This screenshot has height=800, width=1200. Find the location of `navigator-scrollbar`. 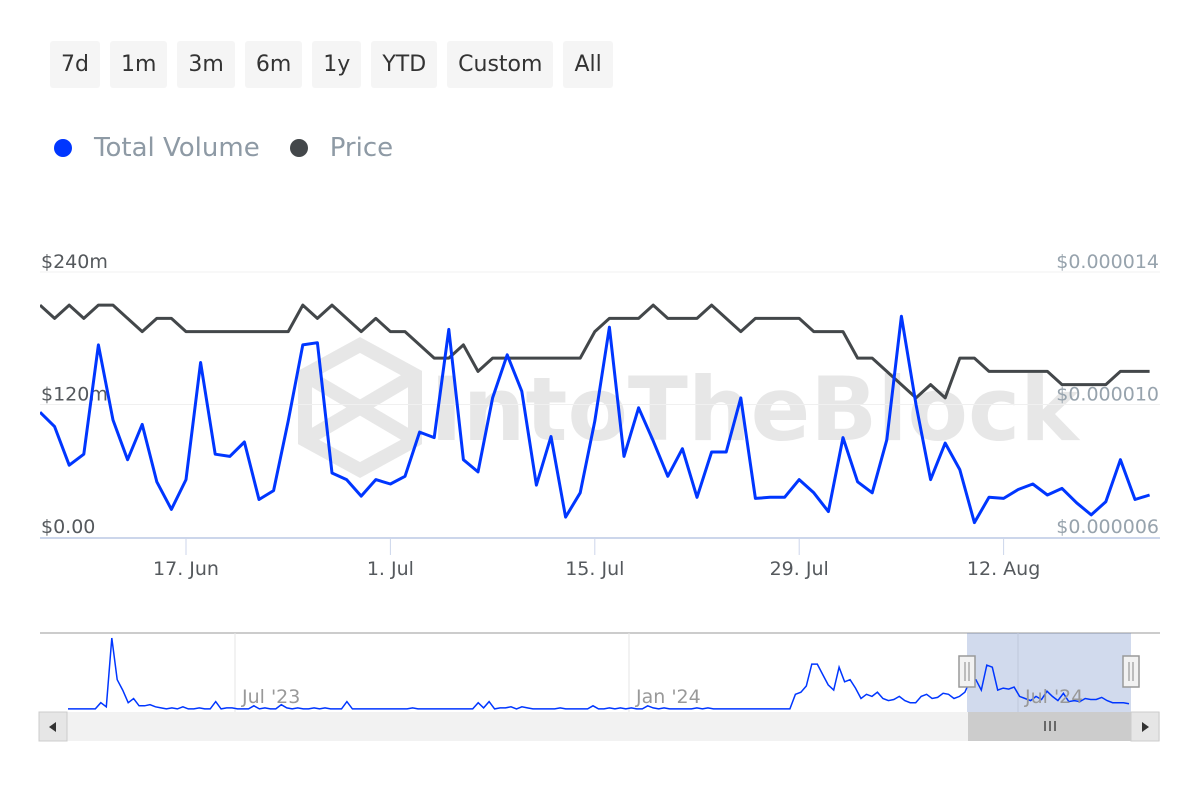

navigator-scrollbar is located at coordinates (599, 726).